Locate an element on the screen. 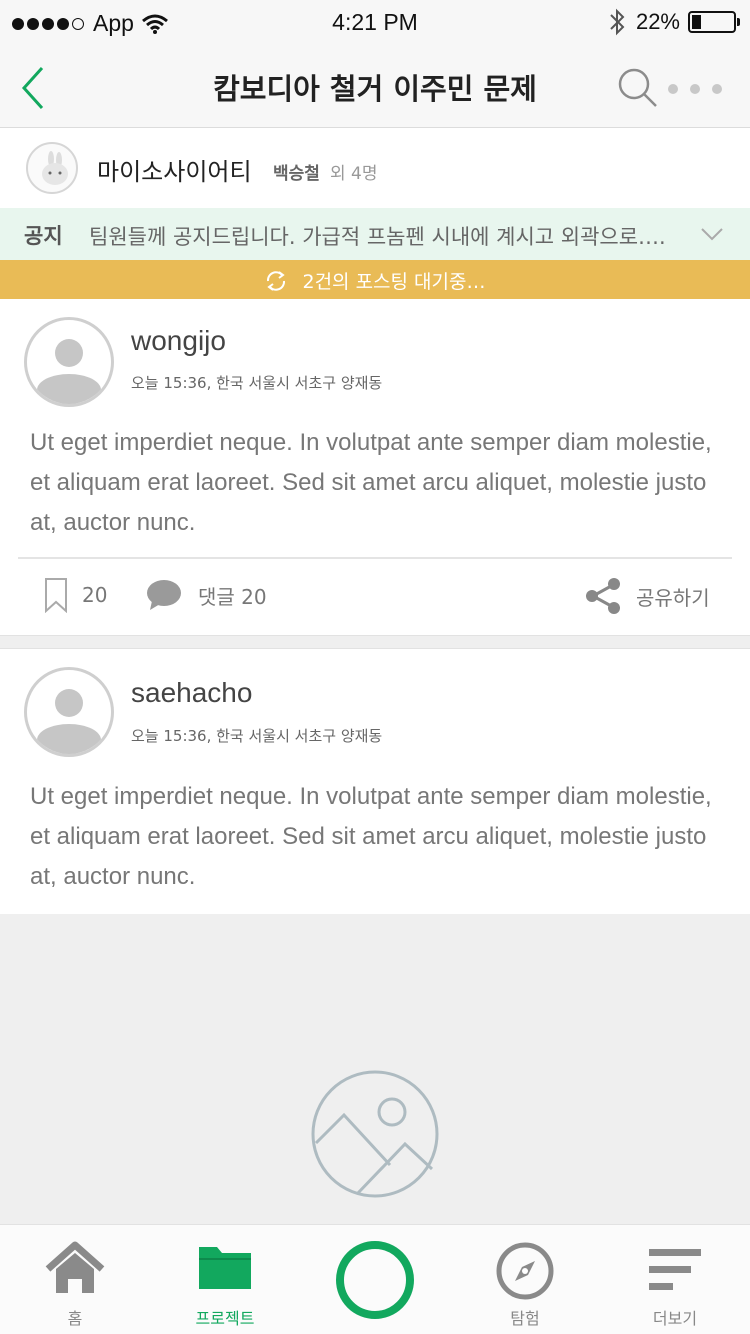  notice-label: 공지 is located at coordinates (43, 236).